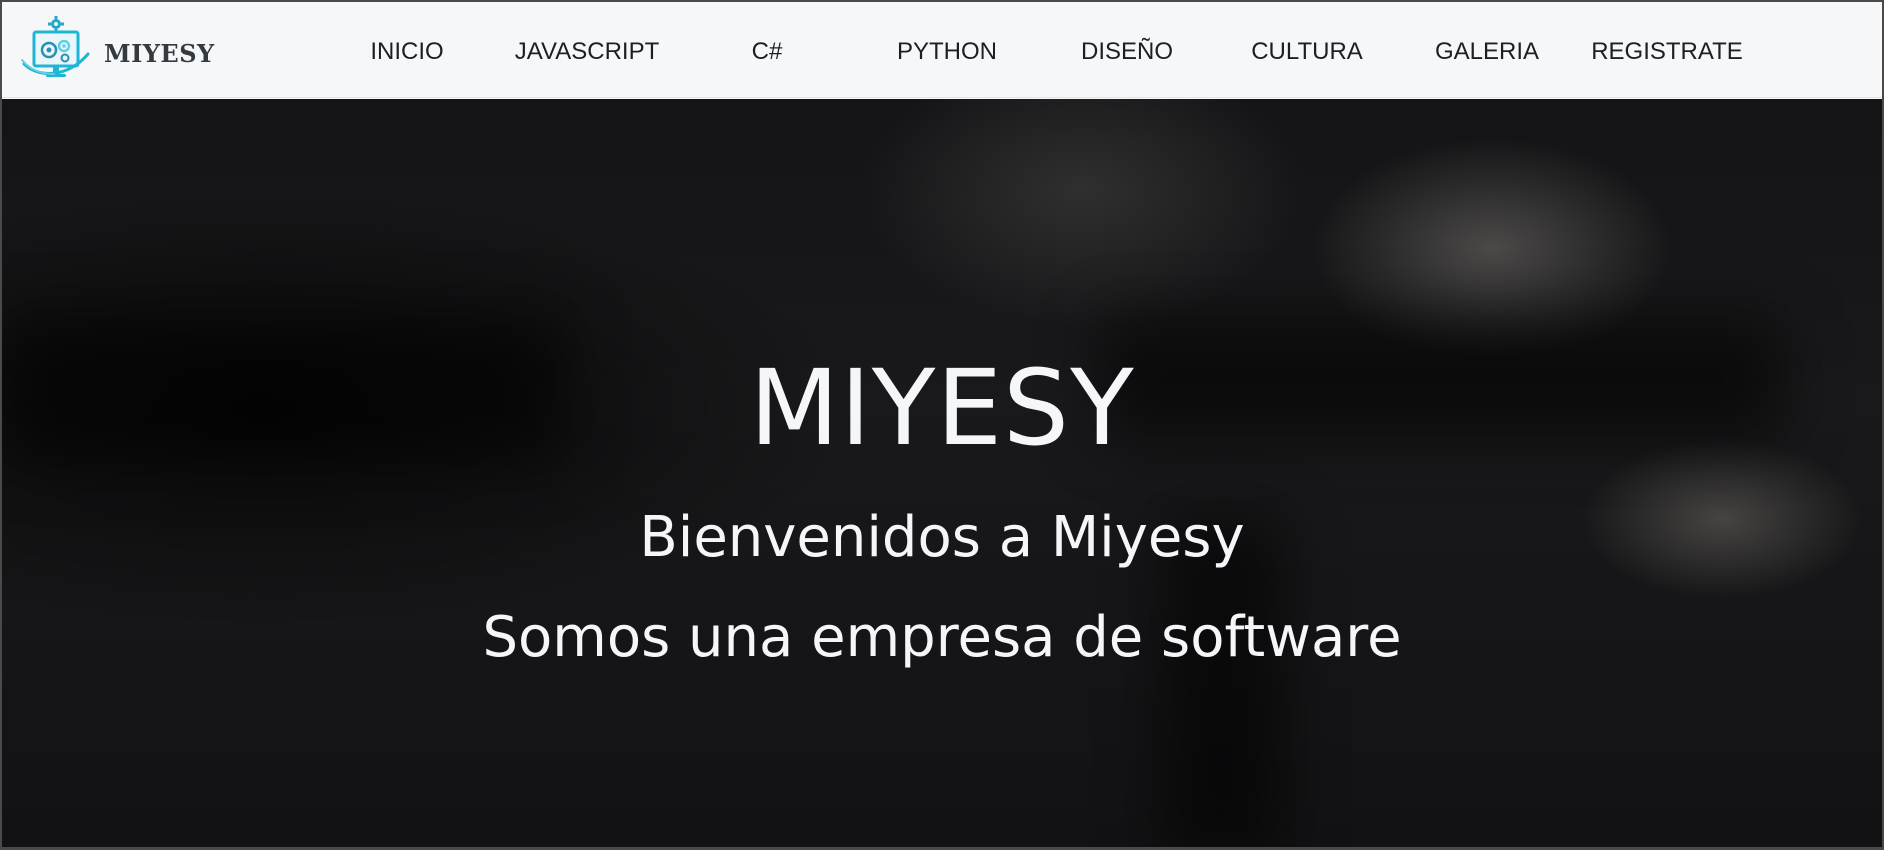 The image size is (1884, 850). Describe the element at coordinates (407, 52) in the screenshot. I see `nav-item-inicio: INICIO` at that location.